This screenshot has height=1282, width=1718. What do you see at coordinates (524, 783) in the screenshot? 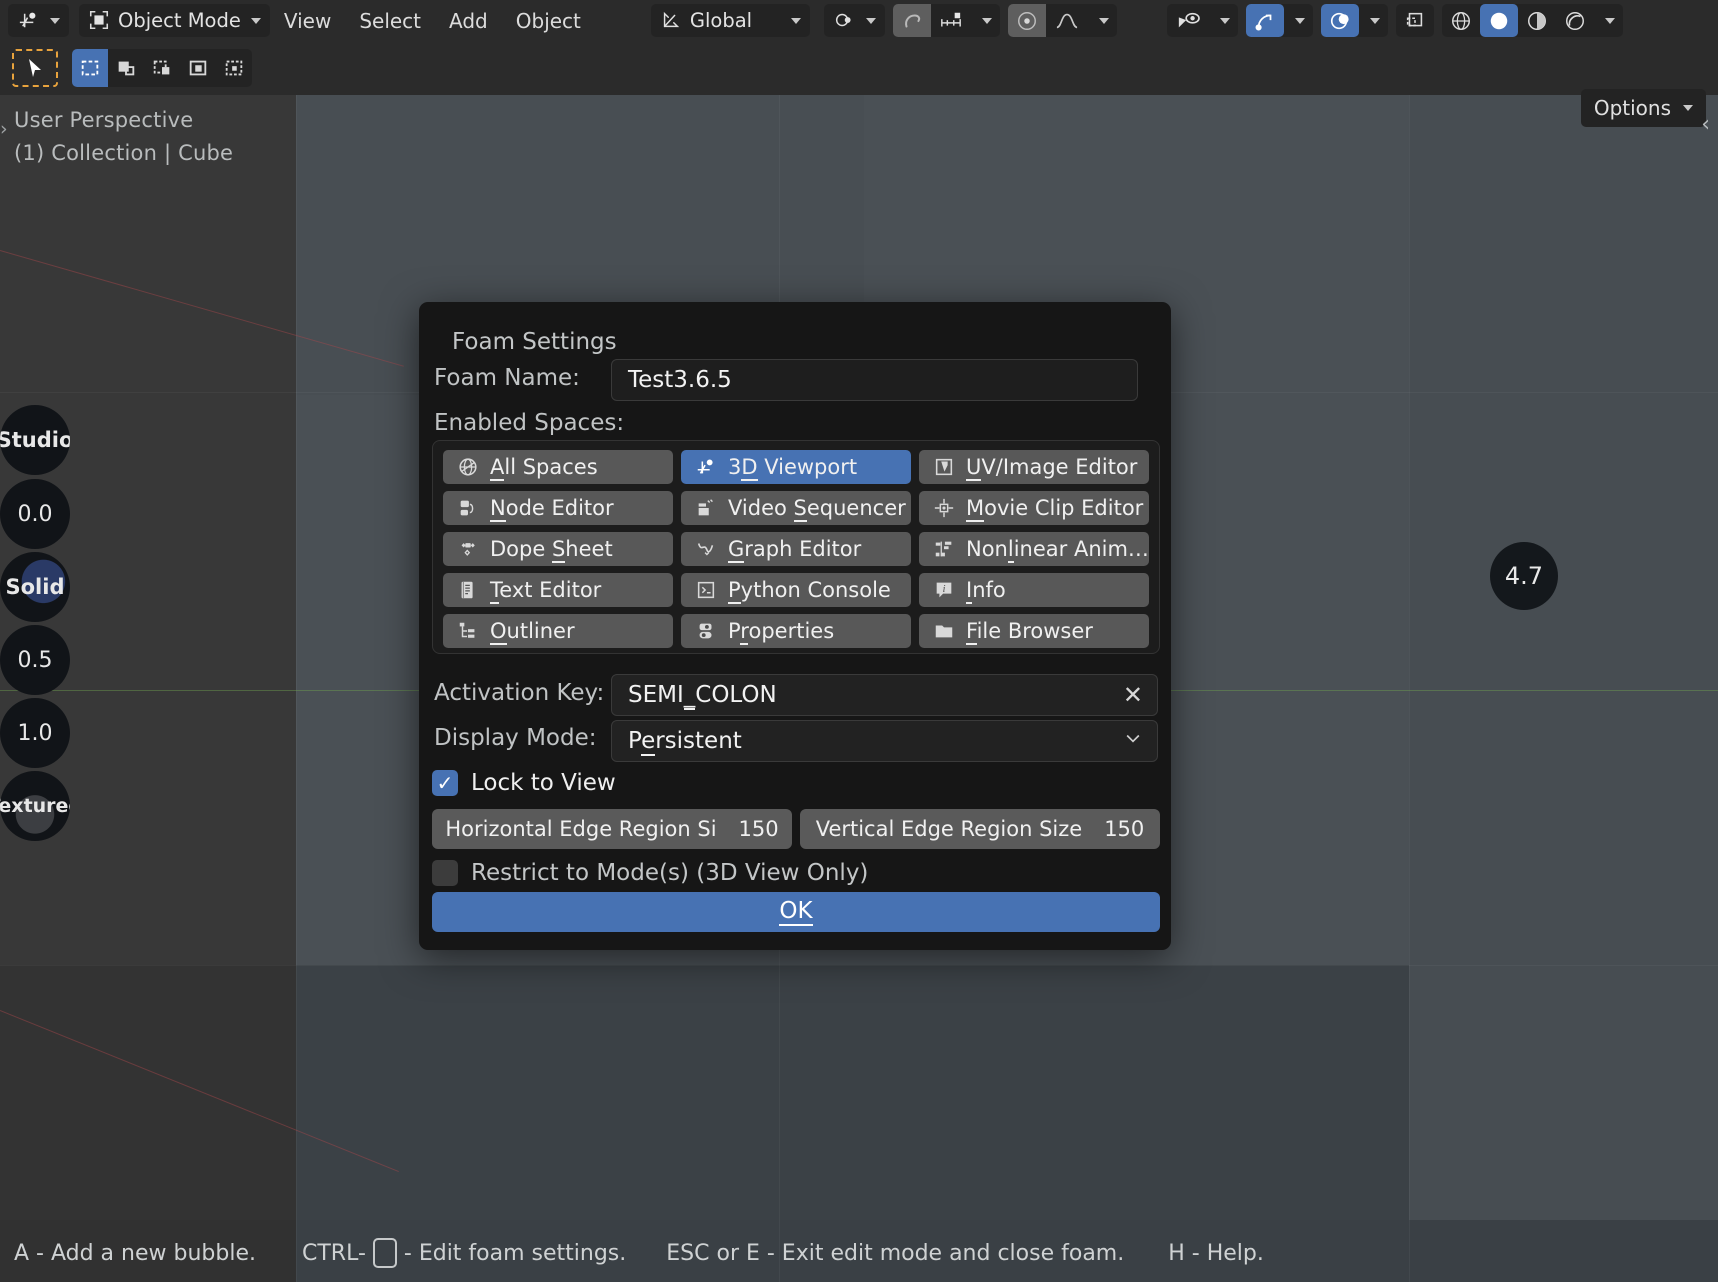
I see `lock-to-view-checkbox-row: ✓ Lock to View` at bounding box center [524, 783].